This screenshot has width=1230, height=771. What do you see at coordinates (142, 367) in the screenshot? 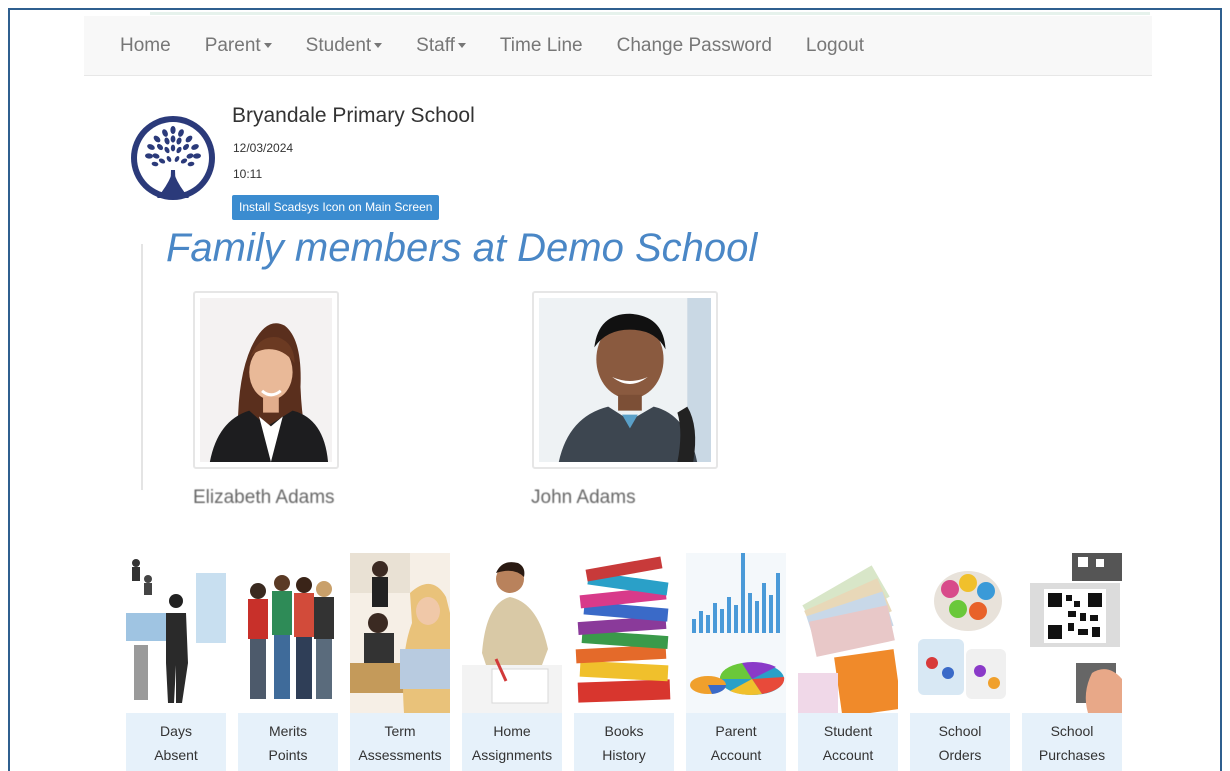
I see `section-divider` at bounding box center [142, 367].